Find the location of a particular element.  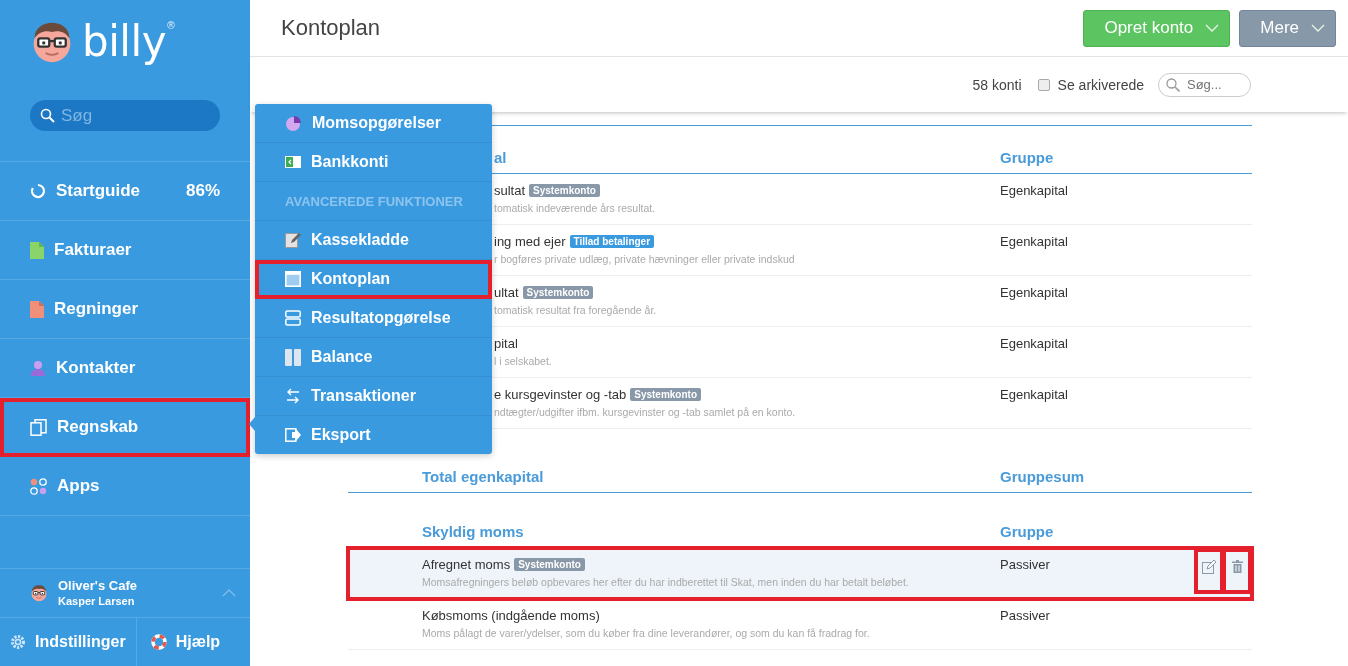

account-name: e kursgevinster og -tab is located at coordinates (560, 394).